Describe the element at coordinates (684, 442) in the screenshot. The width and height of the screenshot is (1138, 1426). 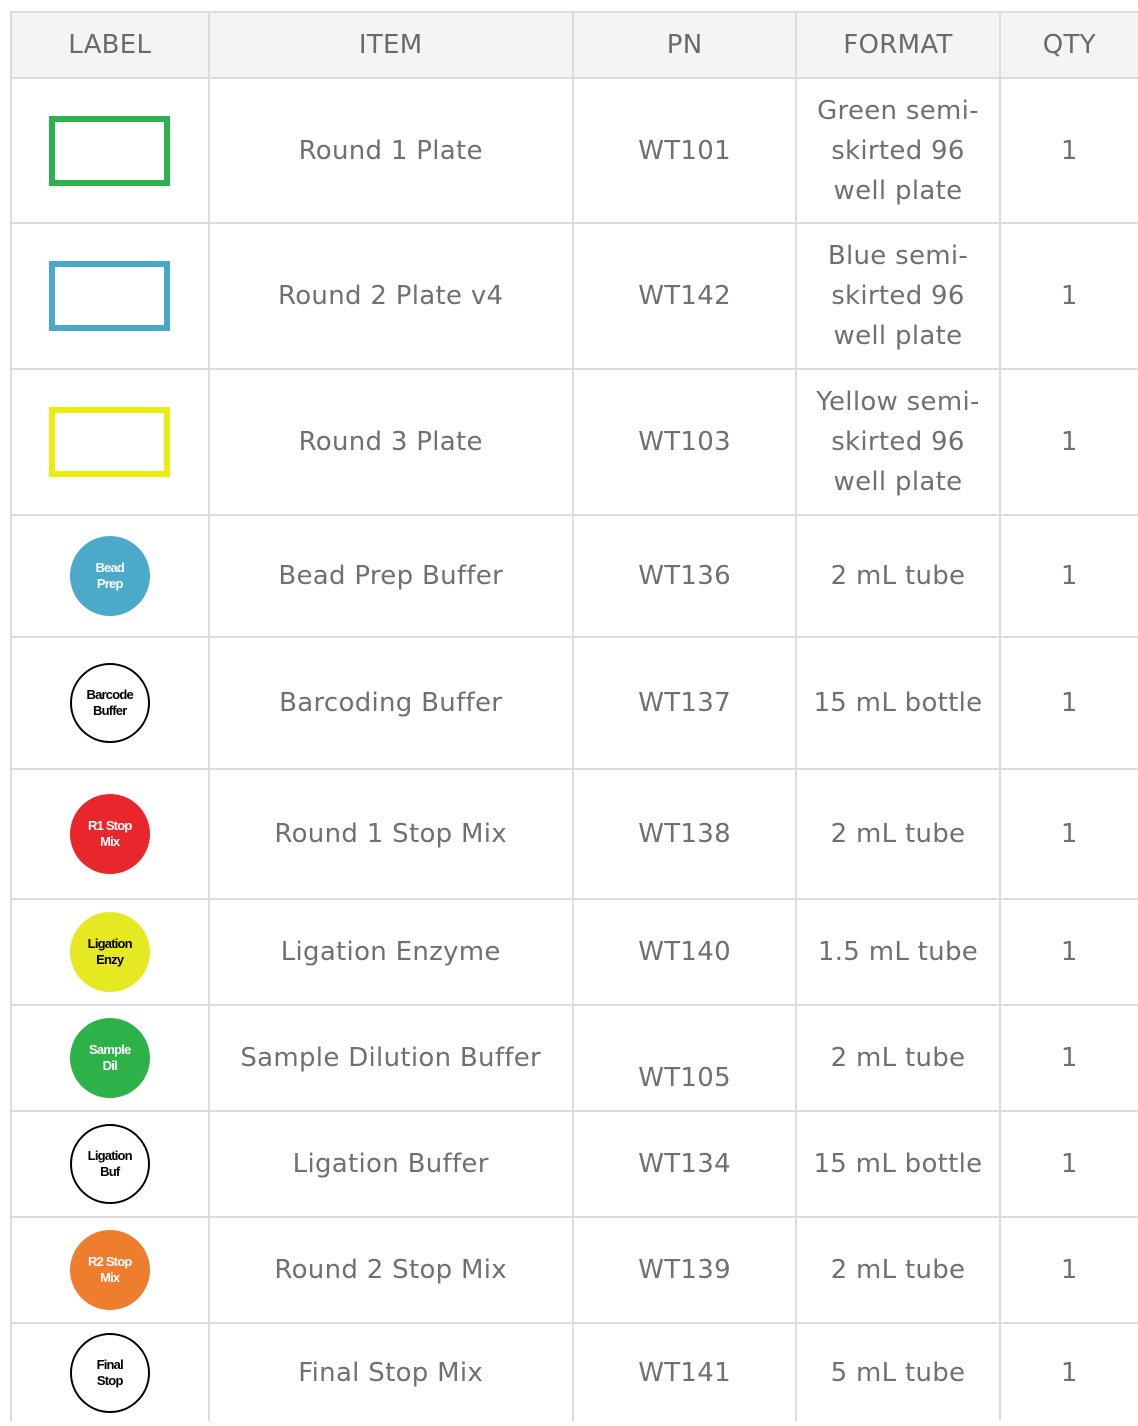
I see `pn-cell: WT103` at that location.